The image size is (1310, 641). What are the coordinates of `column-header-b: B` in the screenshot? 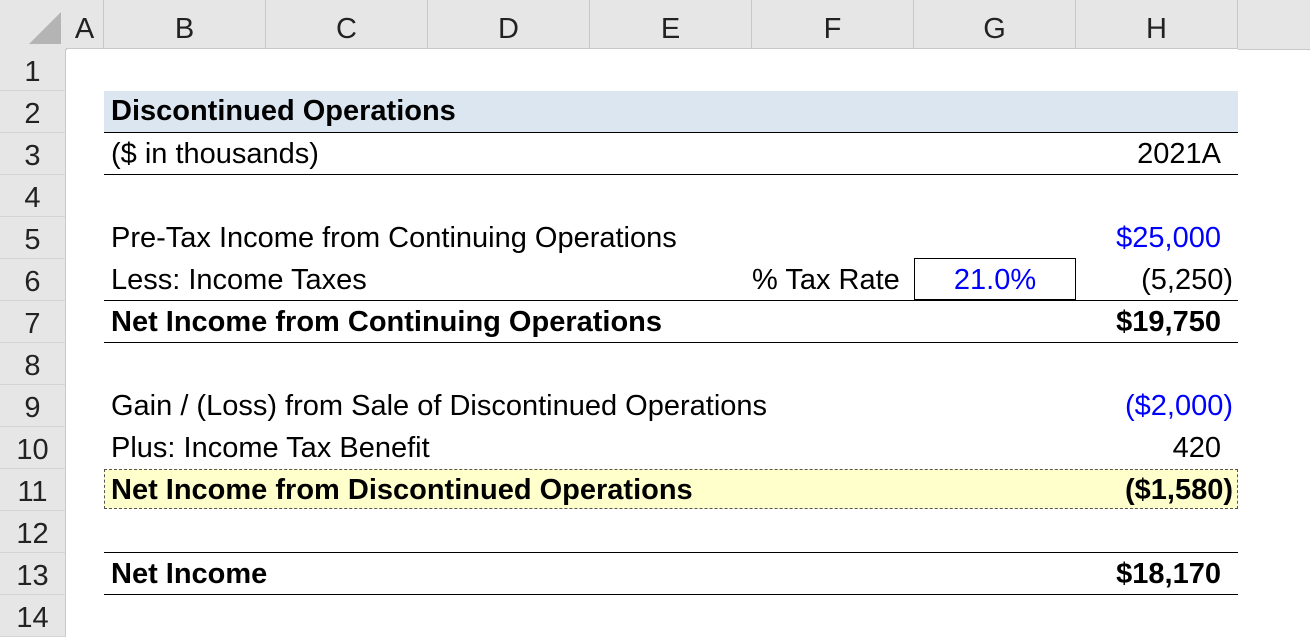 It's located at (185, 24).